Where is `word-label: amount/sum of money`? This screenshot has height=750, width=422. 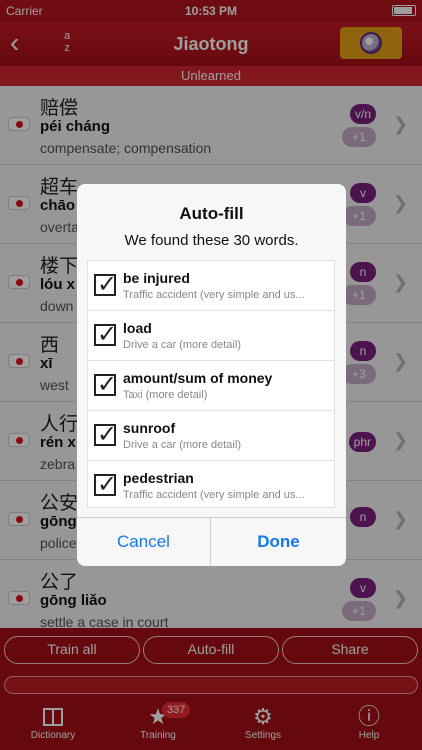 word-label: amount/sum of money is located at coordinates (198, 378).